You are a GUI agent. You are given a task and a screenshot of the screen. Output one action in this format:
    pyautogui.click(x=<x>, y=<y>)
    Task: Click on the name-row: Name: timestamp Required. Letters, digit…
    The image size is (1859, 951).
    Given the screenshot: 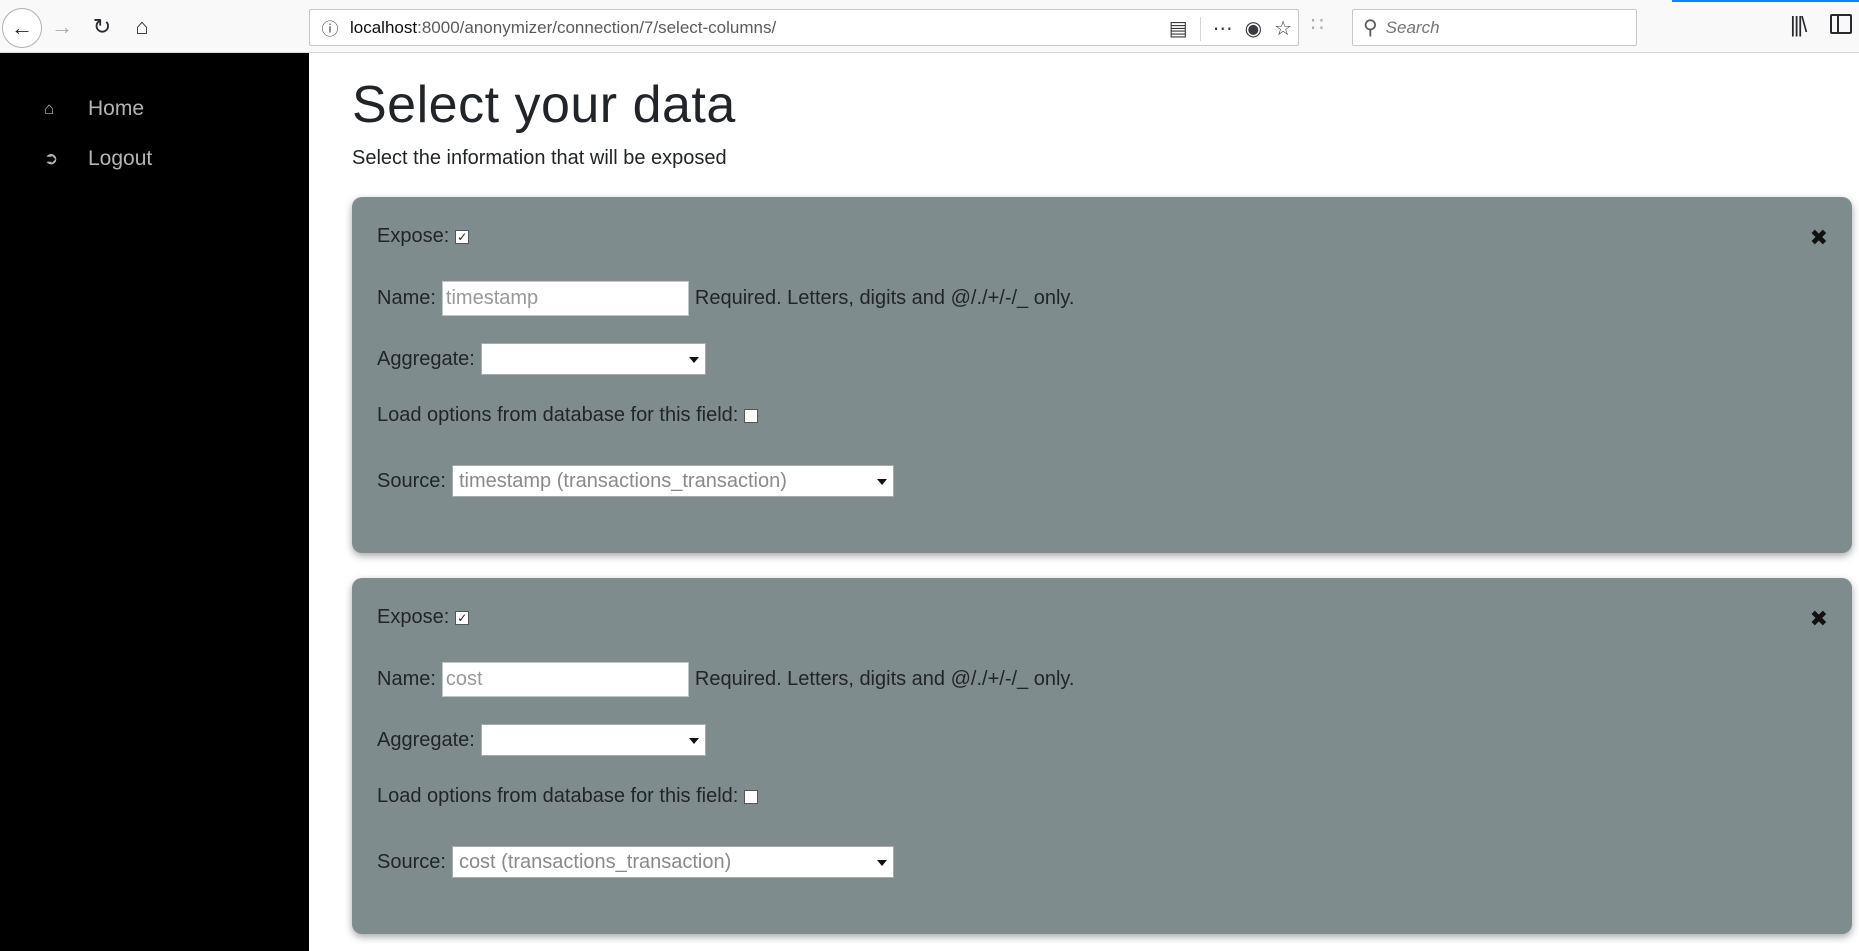 What is the action you would take?
    pyautogui.click(x=725, y=298)
    